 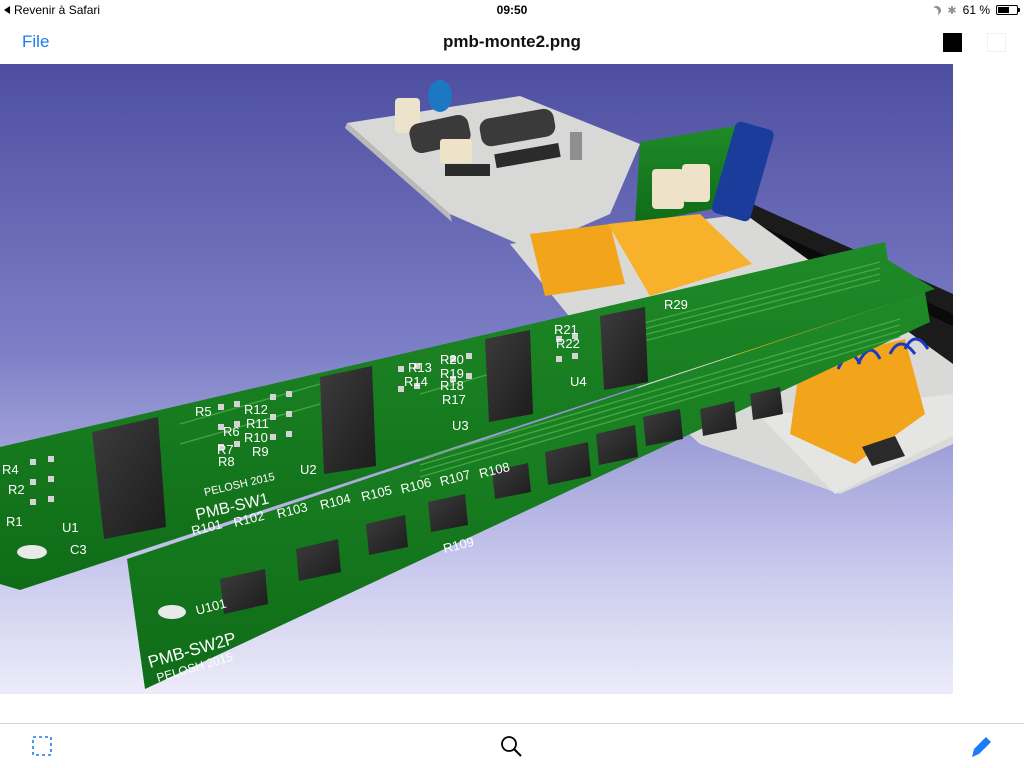 I want to click on label-r10: R10, so click(x=256, y=437).